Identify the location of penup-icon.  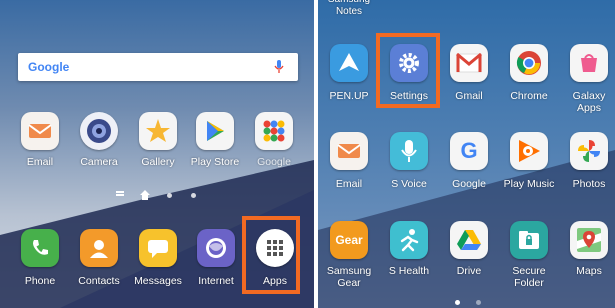
(349, 63).